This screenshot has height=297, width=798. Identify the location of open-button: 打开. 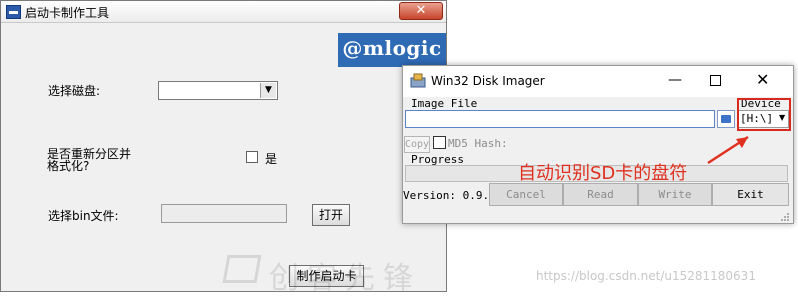
(331, 215).